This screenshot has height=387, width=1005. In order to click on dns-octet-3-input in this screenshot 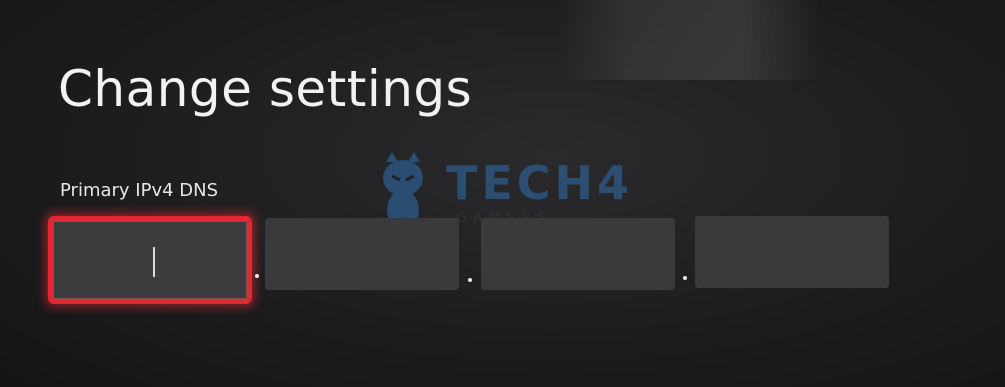, I will do `click(578, 254)`.